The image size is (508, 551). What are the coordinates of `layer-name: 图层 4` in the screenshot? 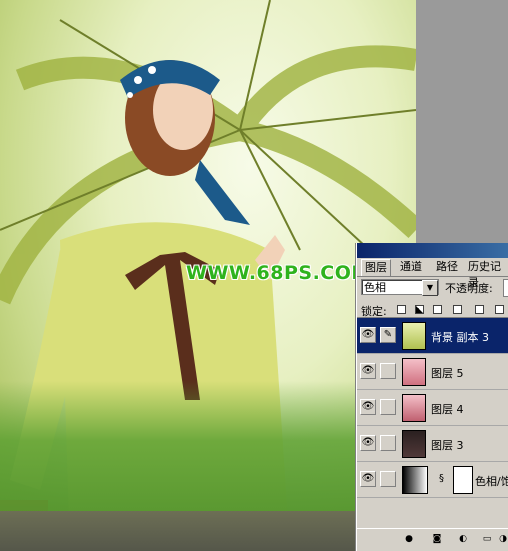 It's located at (447, 409).